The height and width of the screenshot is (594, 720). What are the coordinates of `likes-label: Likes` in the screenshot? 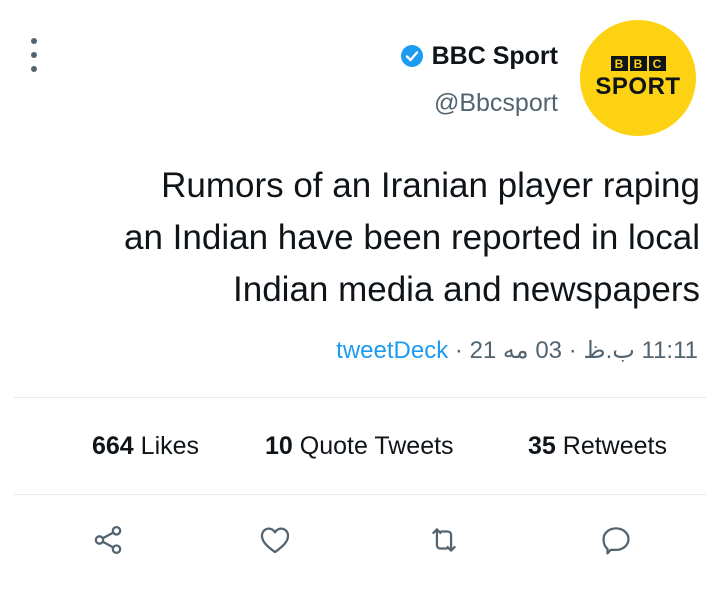 It's located at (170, 446).